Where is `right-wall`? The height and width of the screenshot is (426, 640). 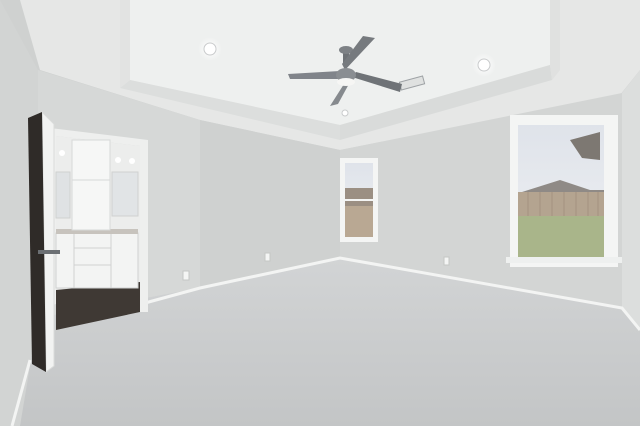
right-wall is located at coordinates (631, 200).